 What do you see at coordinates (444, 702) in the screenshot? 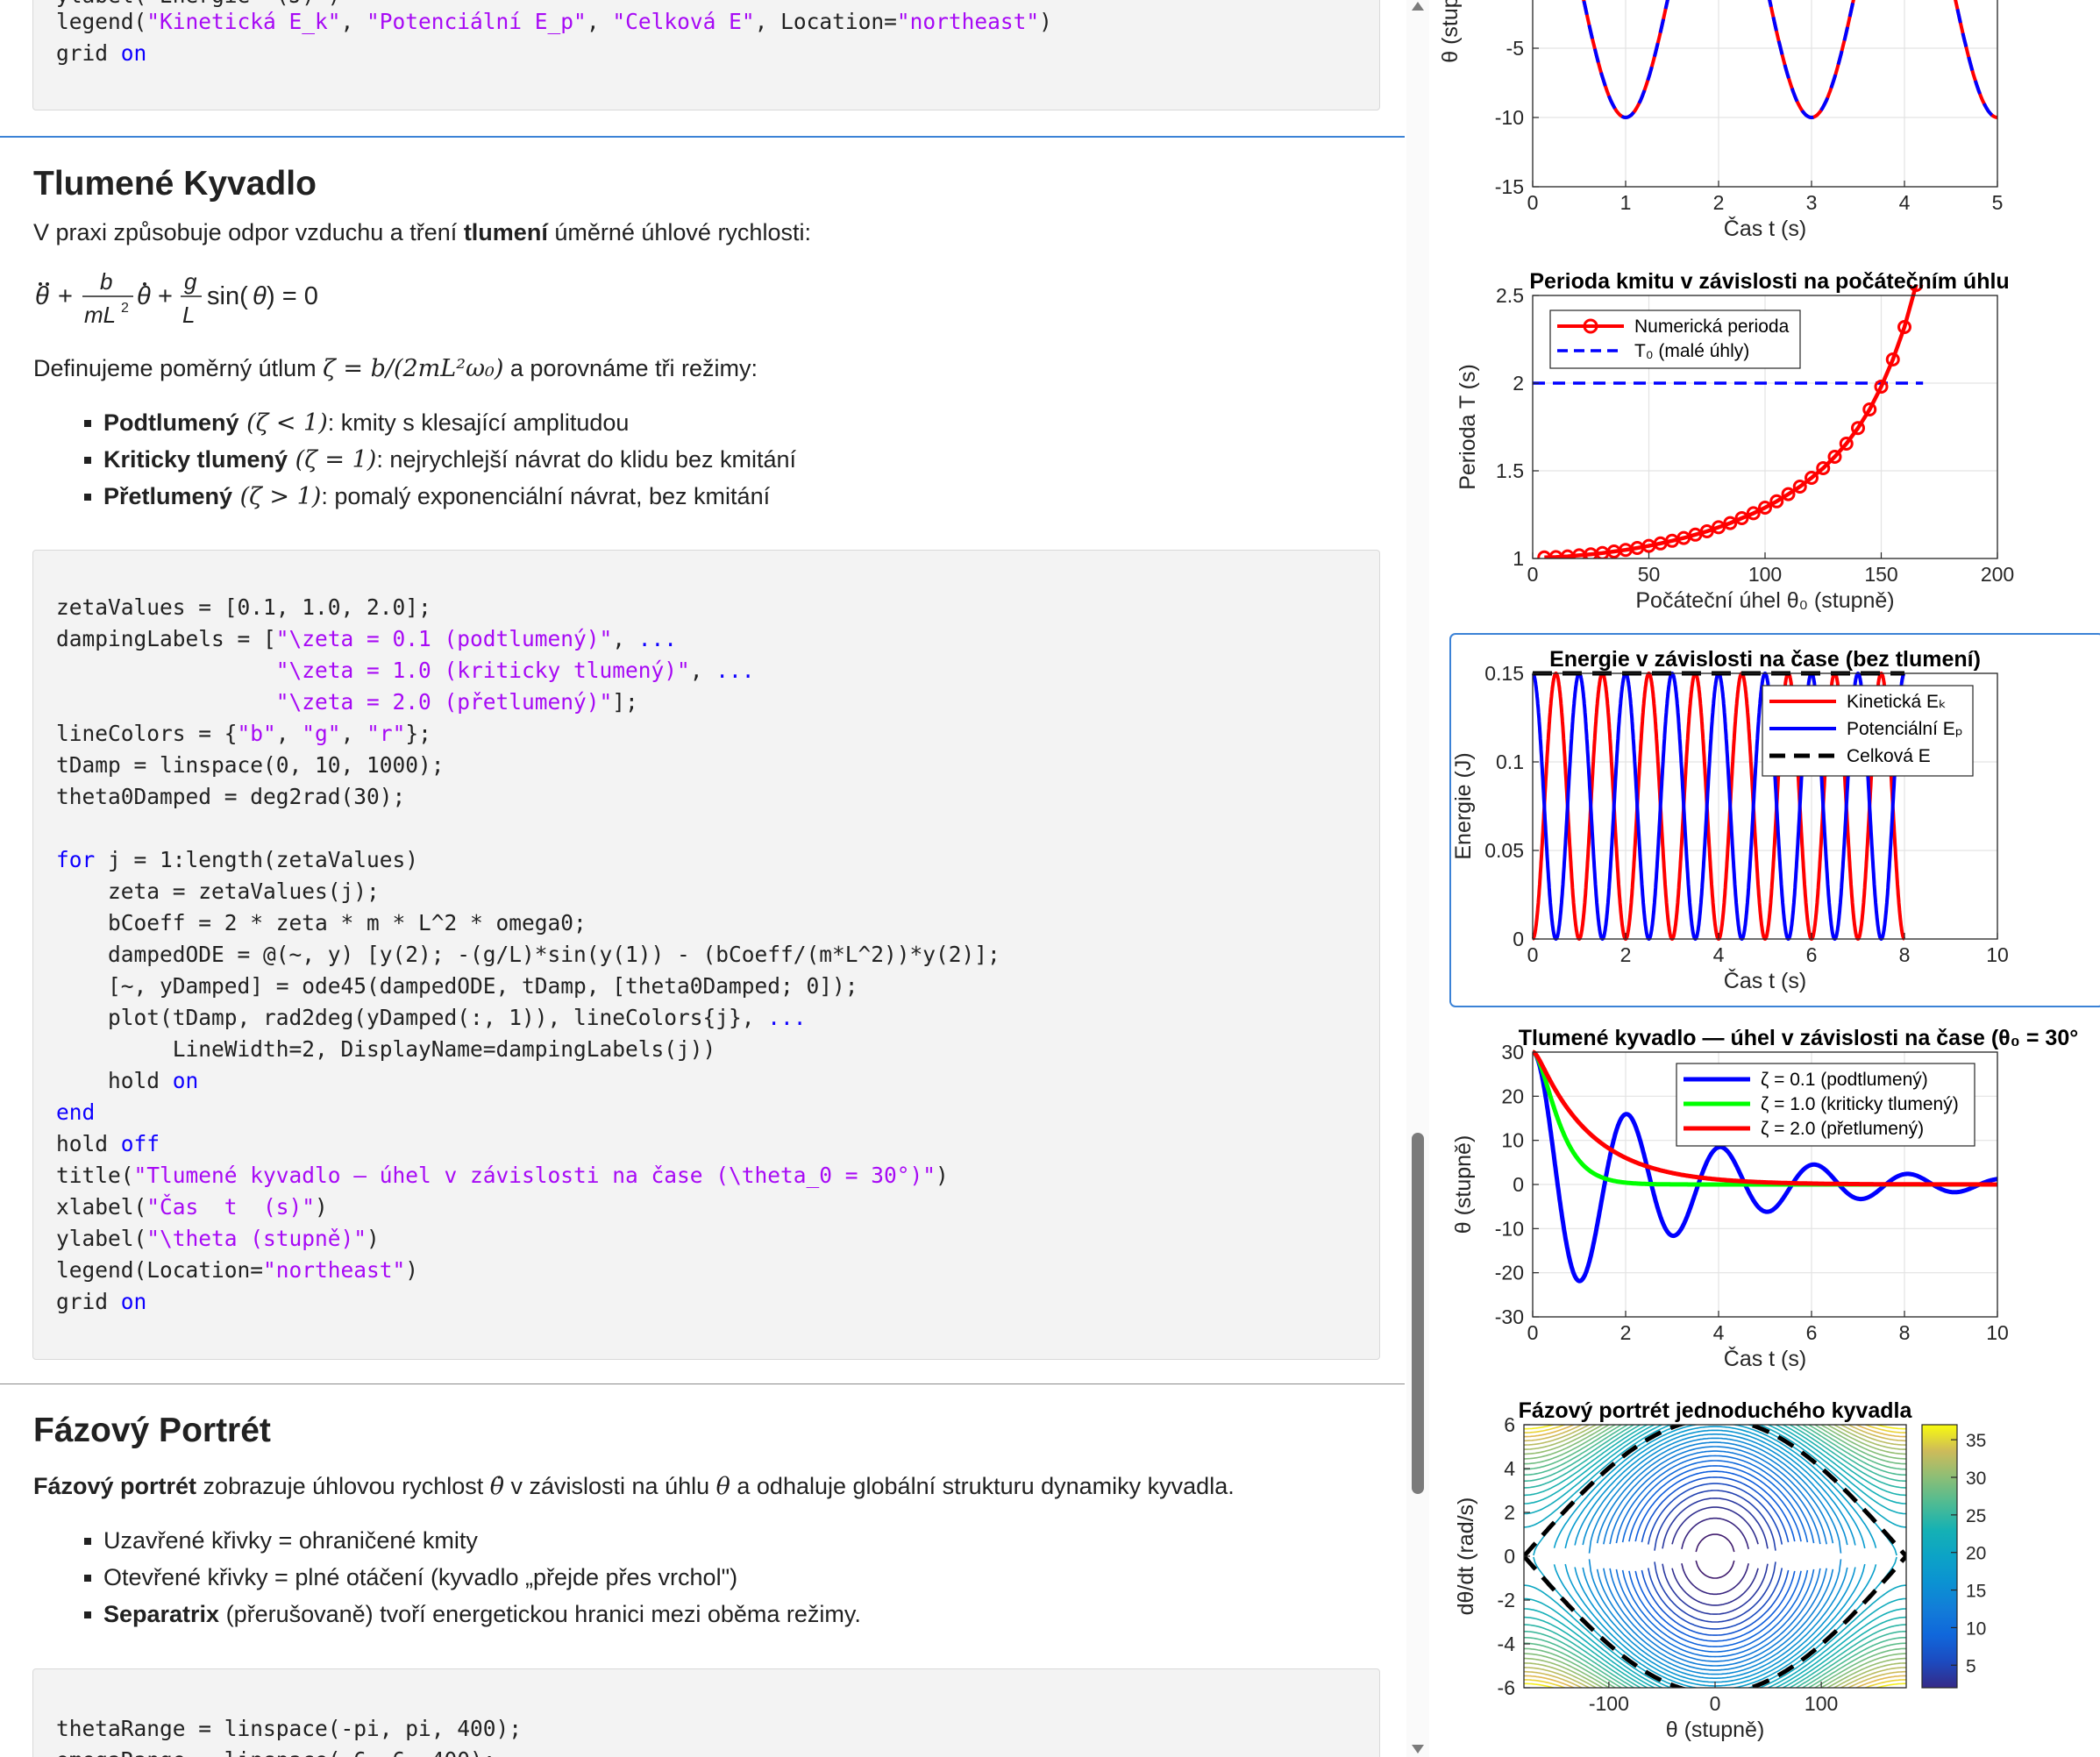
I see `code-string: "\zeta = 2.0 (přetlumený)"` at bounding box center [444, 702].